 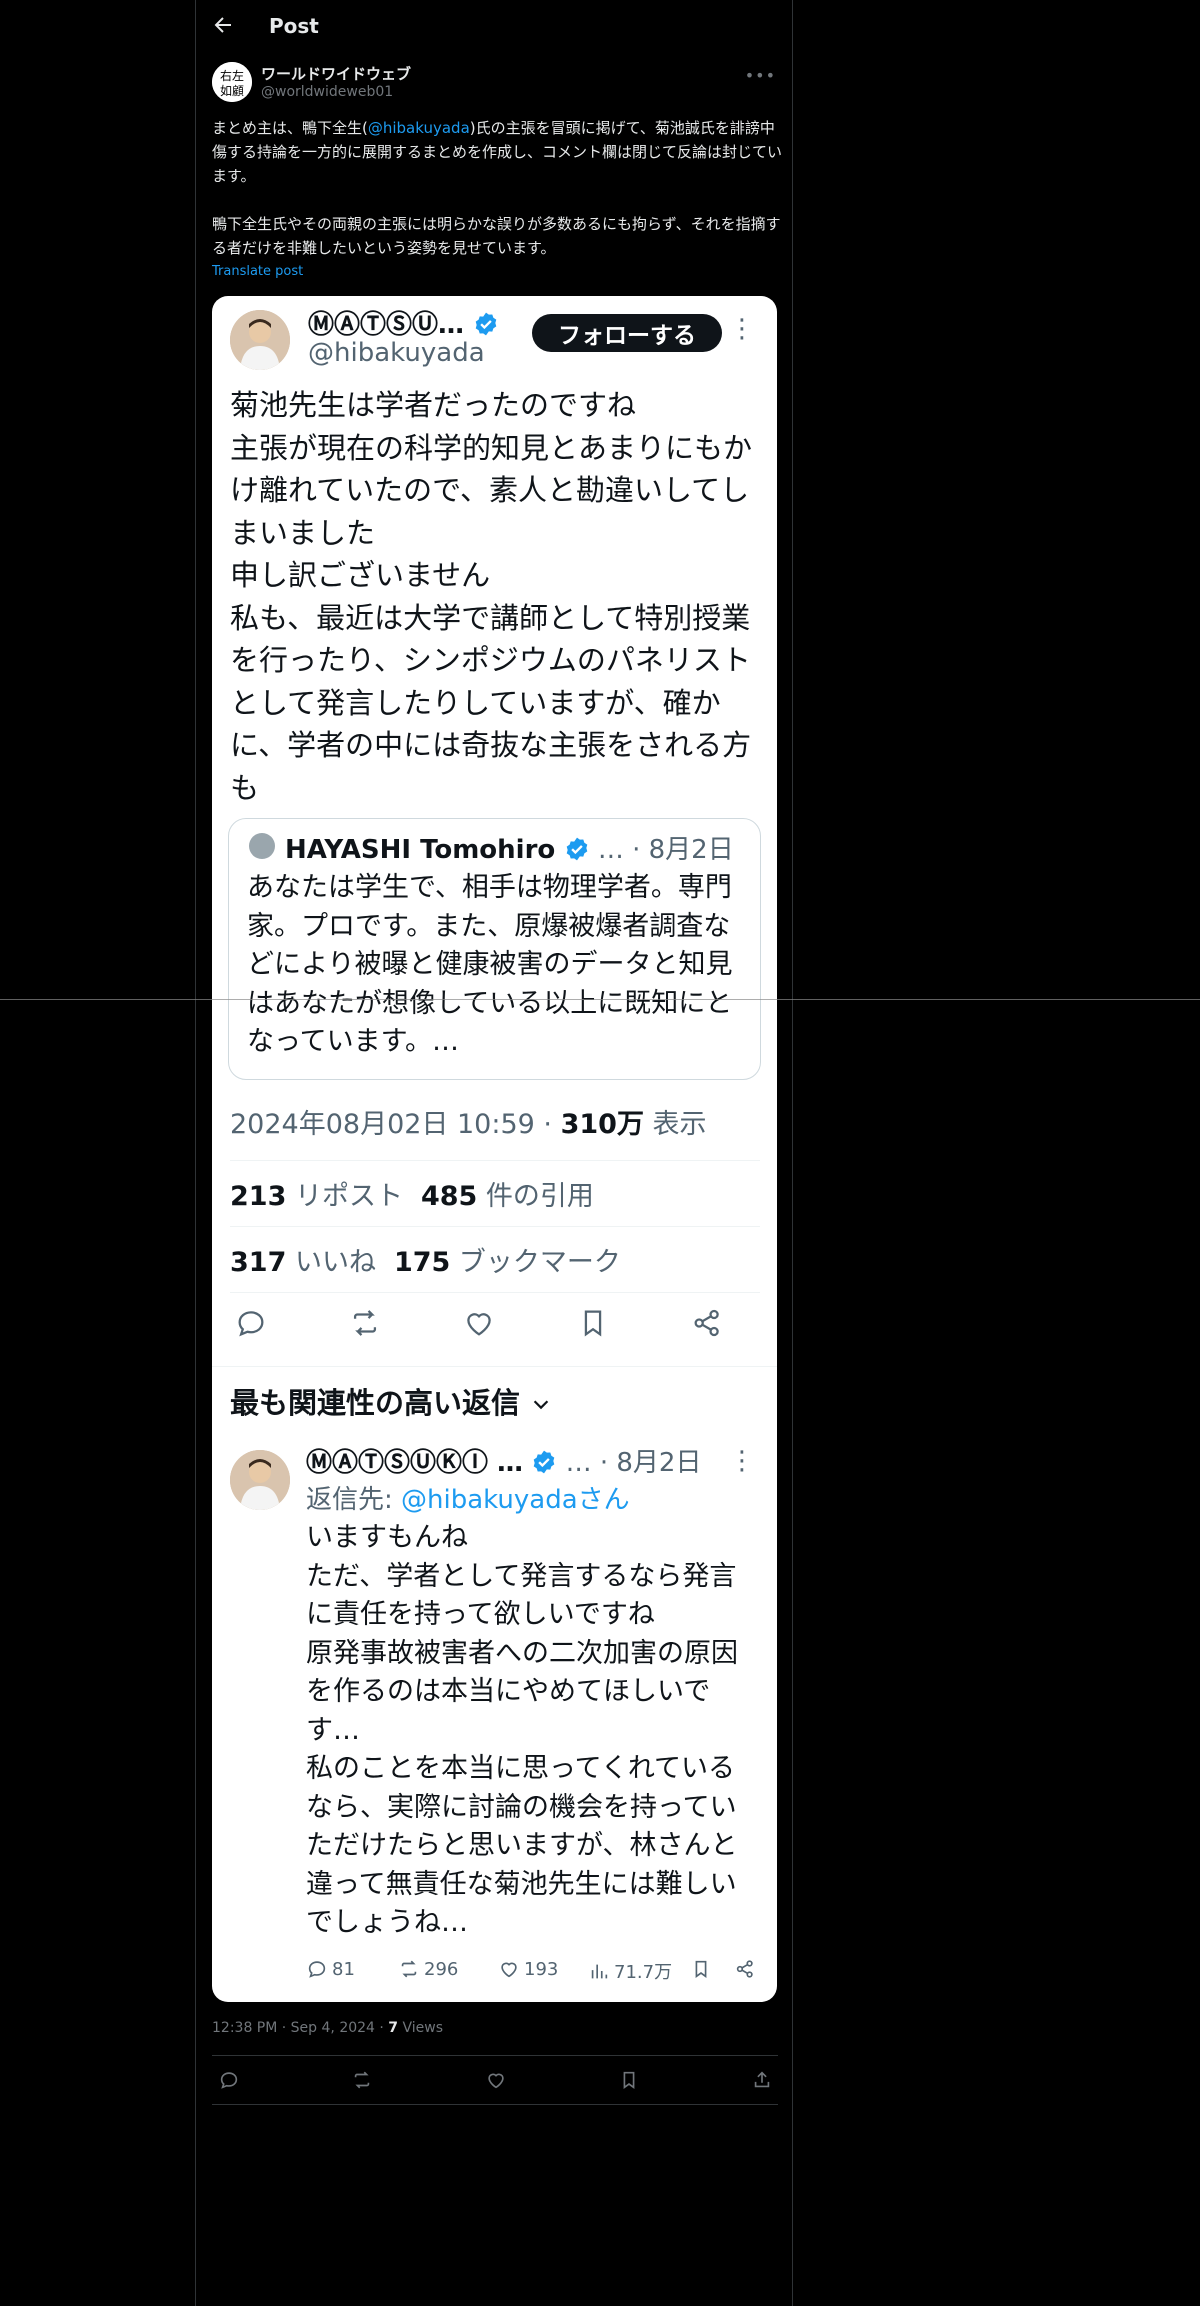 I want to click on sort-replies-label: 最も関連性の高い返信, so click(x=391, y=1401).